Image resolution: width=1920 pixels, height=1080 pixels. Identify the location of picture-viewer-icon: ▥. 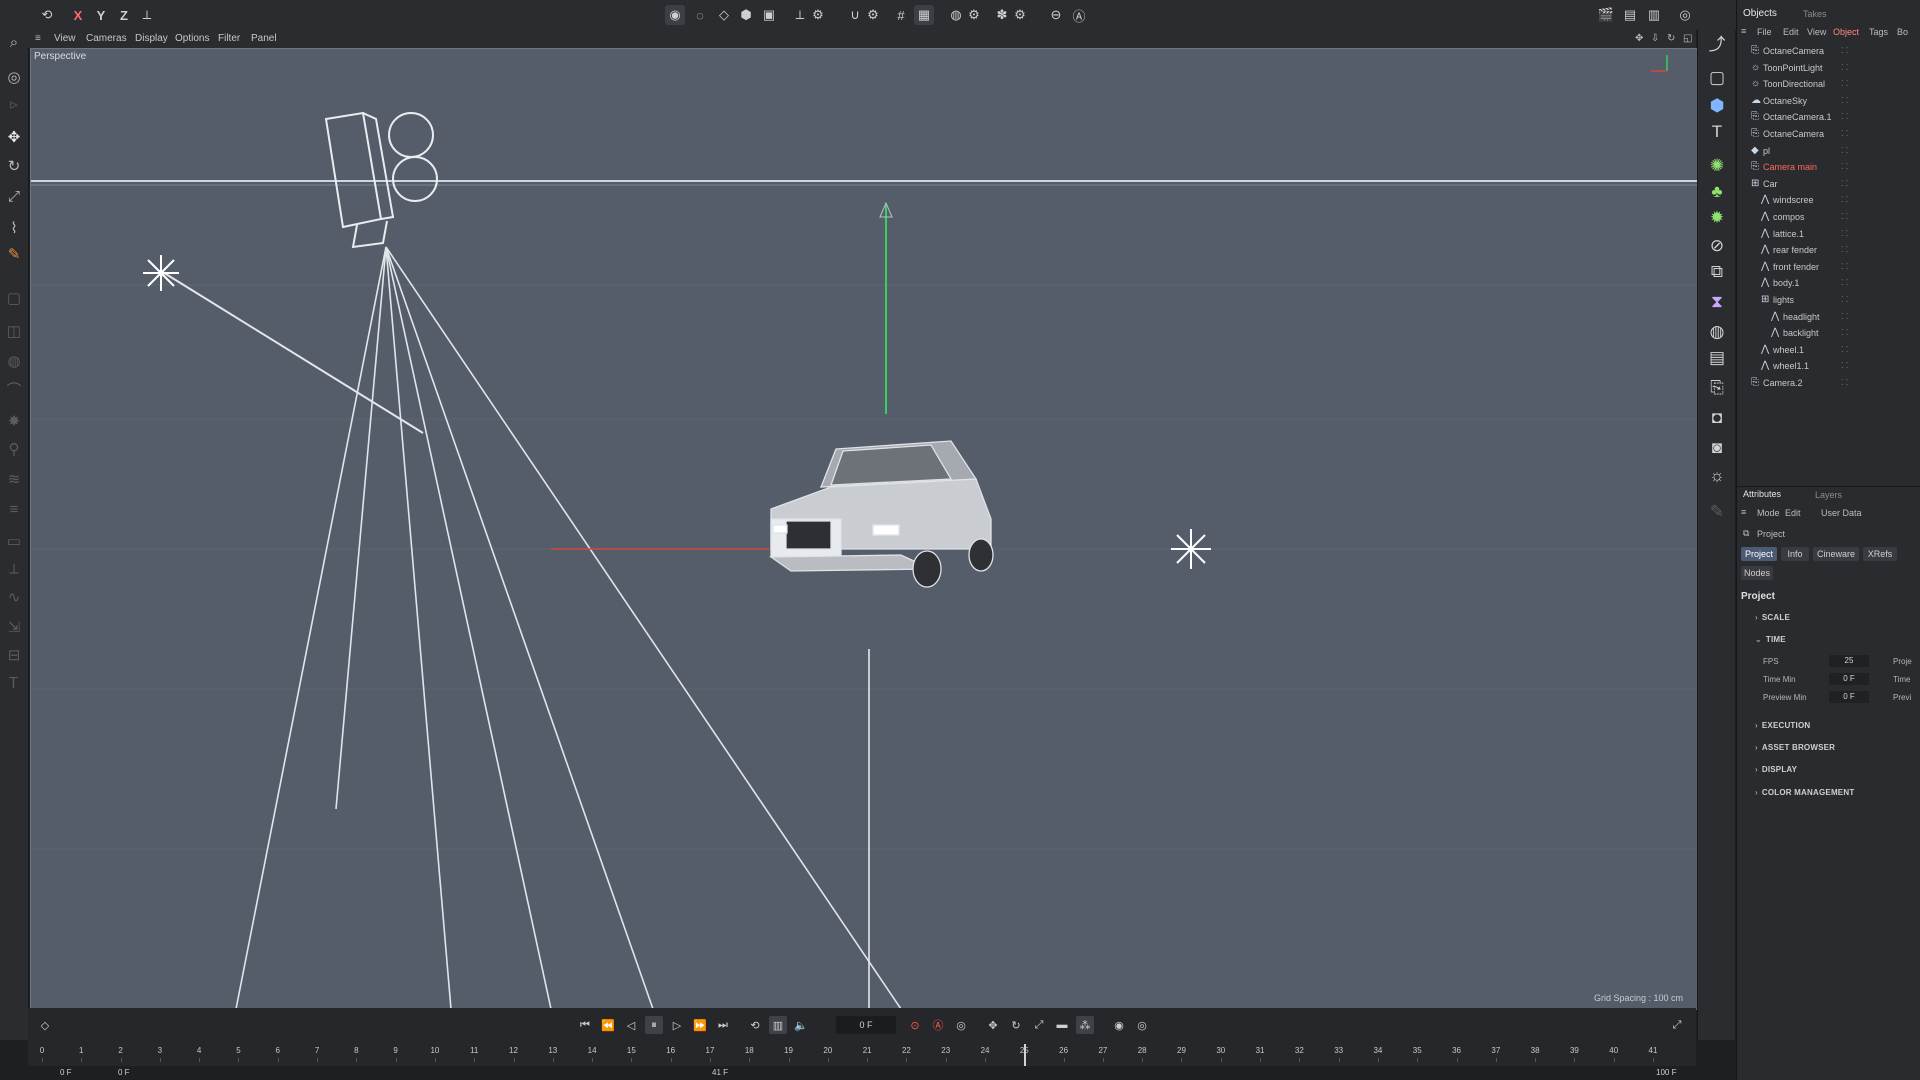
(1654, 15).